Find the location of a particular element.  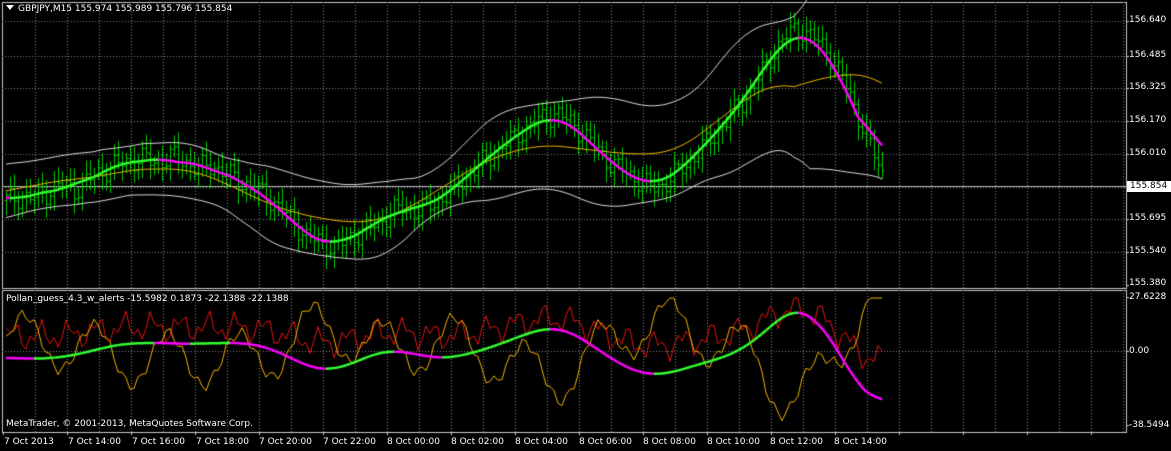

time-tick-label: 7 Oct 20:00 is located at coordinates (285, 442).